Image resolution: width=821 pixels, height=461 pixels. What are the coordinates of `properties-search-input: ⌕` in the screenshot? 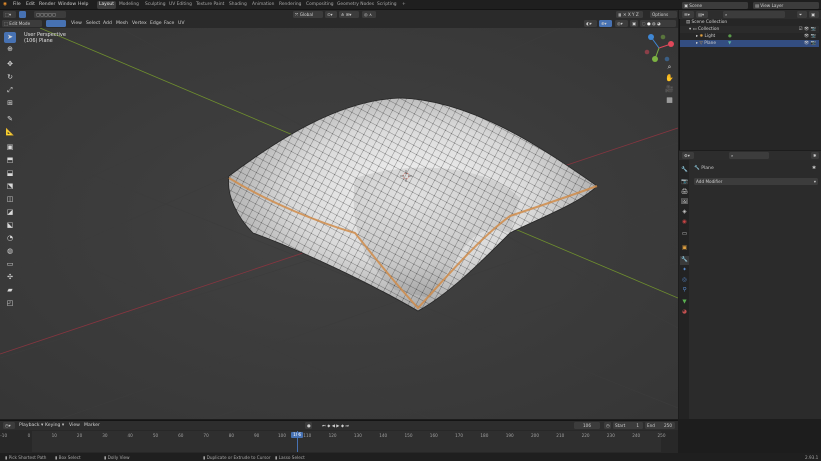 It's located at (749, 155).